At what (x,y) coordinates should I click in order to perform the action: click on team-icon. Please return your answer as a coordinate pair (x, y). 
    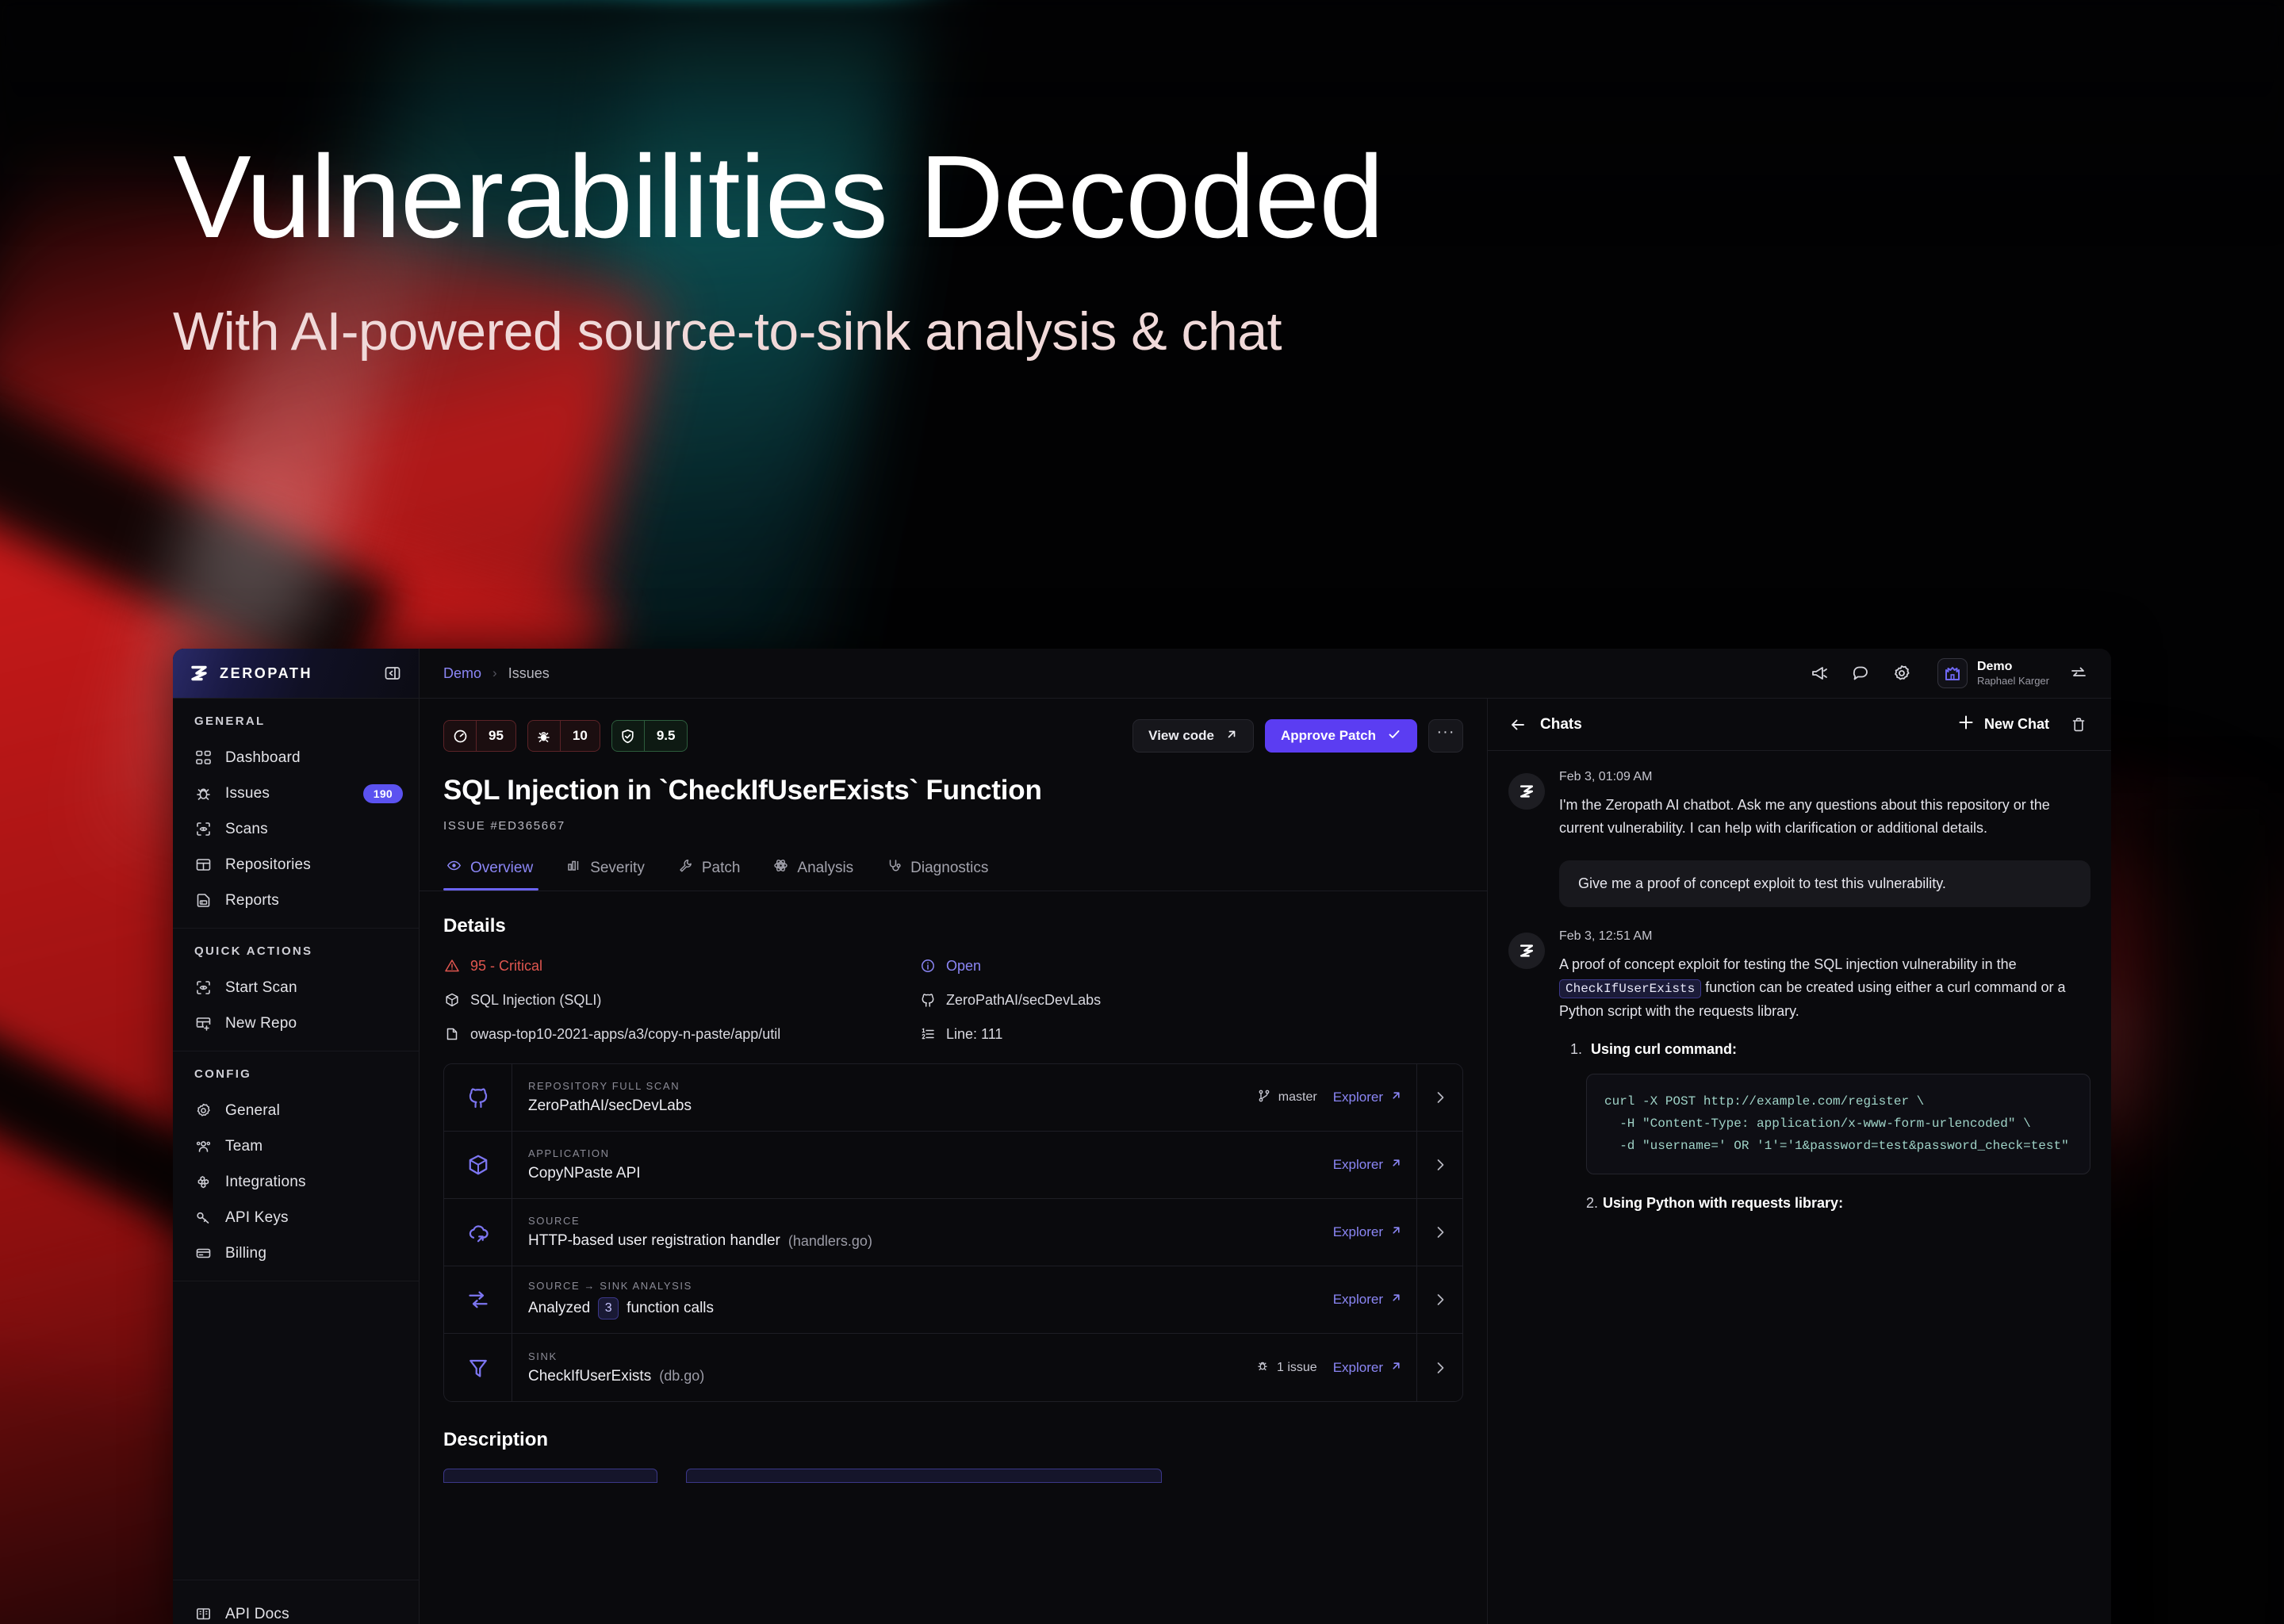
    Looking at the image, I should click on (203, 1146).